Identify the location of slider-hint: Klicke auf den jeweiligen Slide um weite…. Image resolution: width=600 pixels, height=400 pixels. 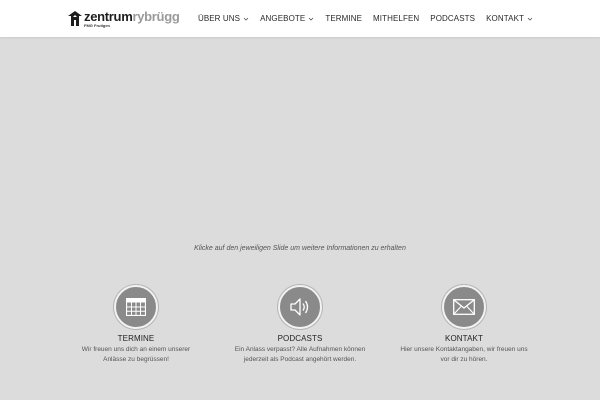
(300, 248).